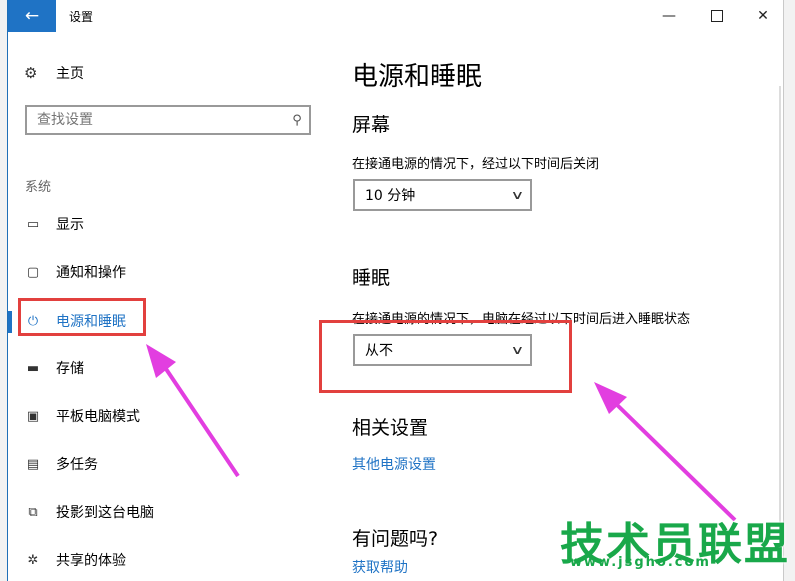 The height and width of the screenshot is (581, 795). What do you see at coordinates (640, 562) in the screenshot?
I see `watermark-url: www.jsgho.com` at bounding box center [640, 562].